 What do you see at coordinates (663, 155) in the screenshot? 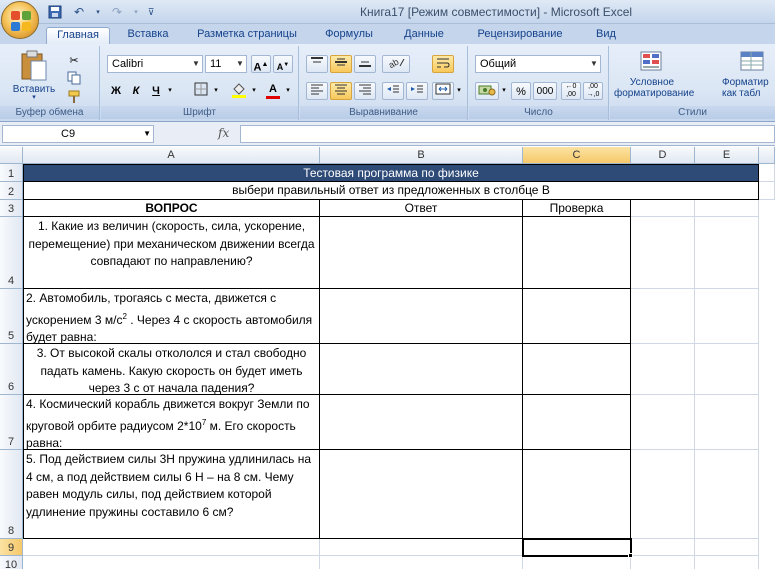
I see `column-header-d: D` at bounding box center [663, 155].